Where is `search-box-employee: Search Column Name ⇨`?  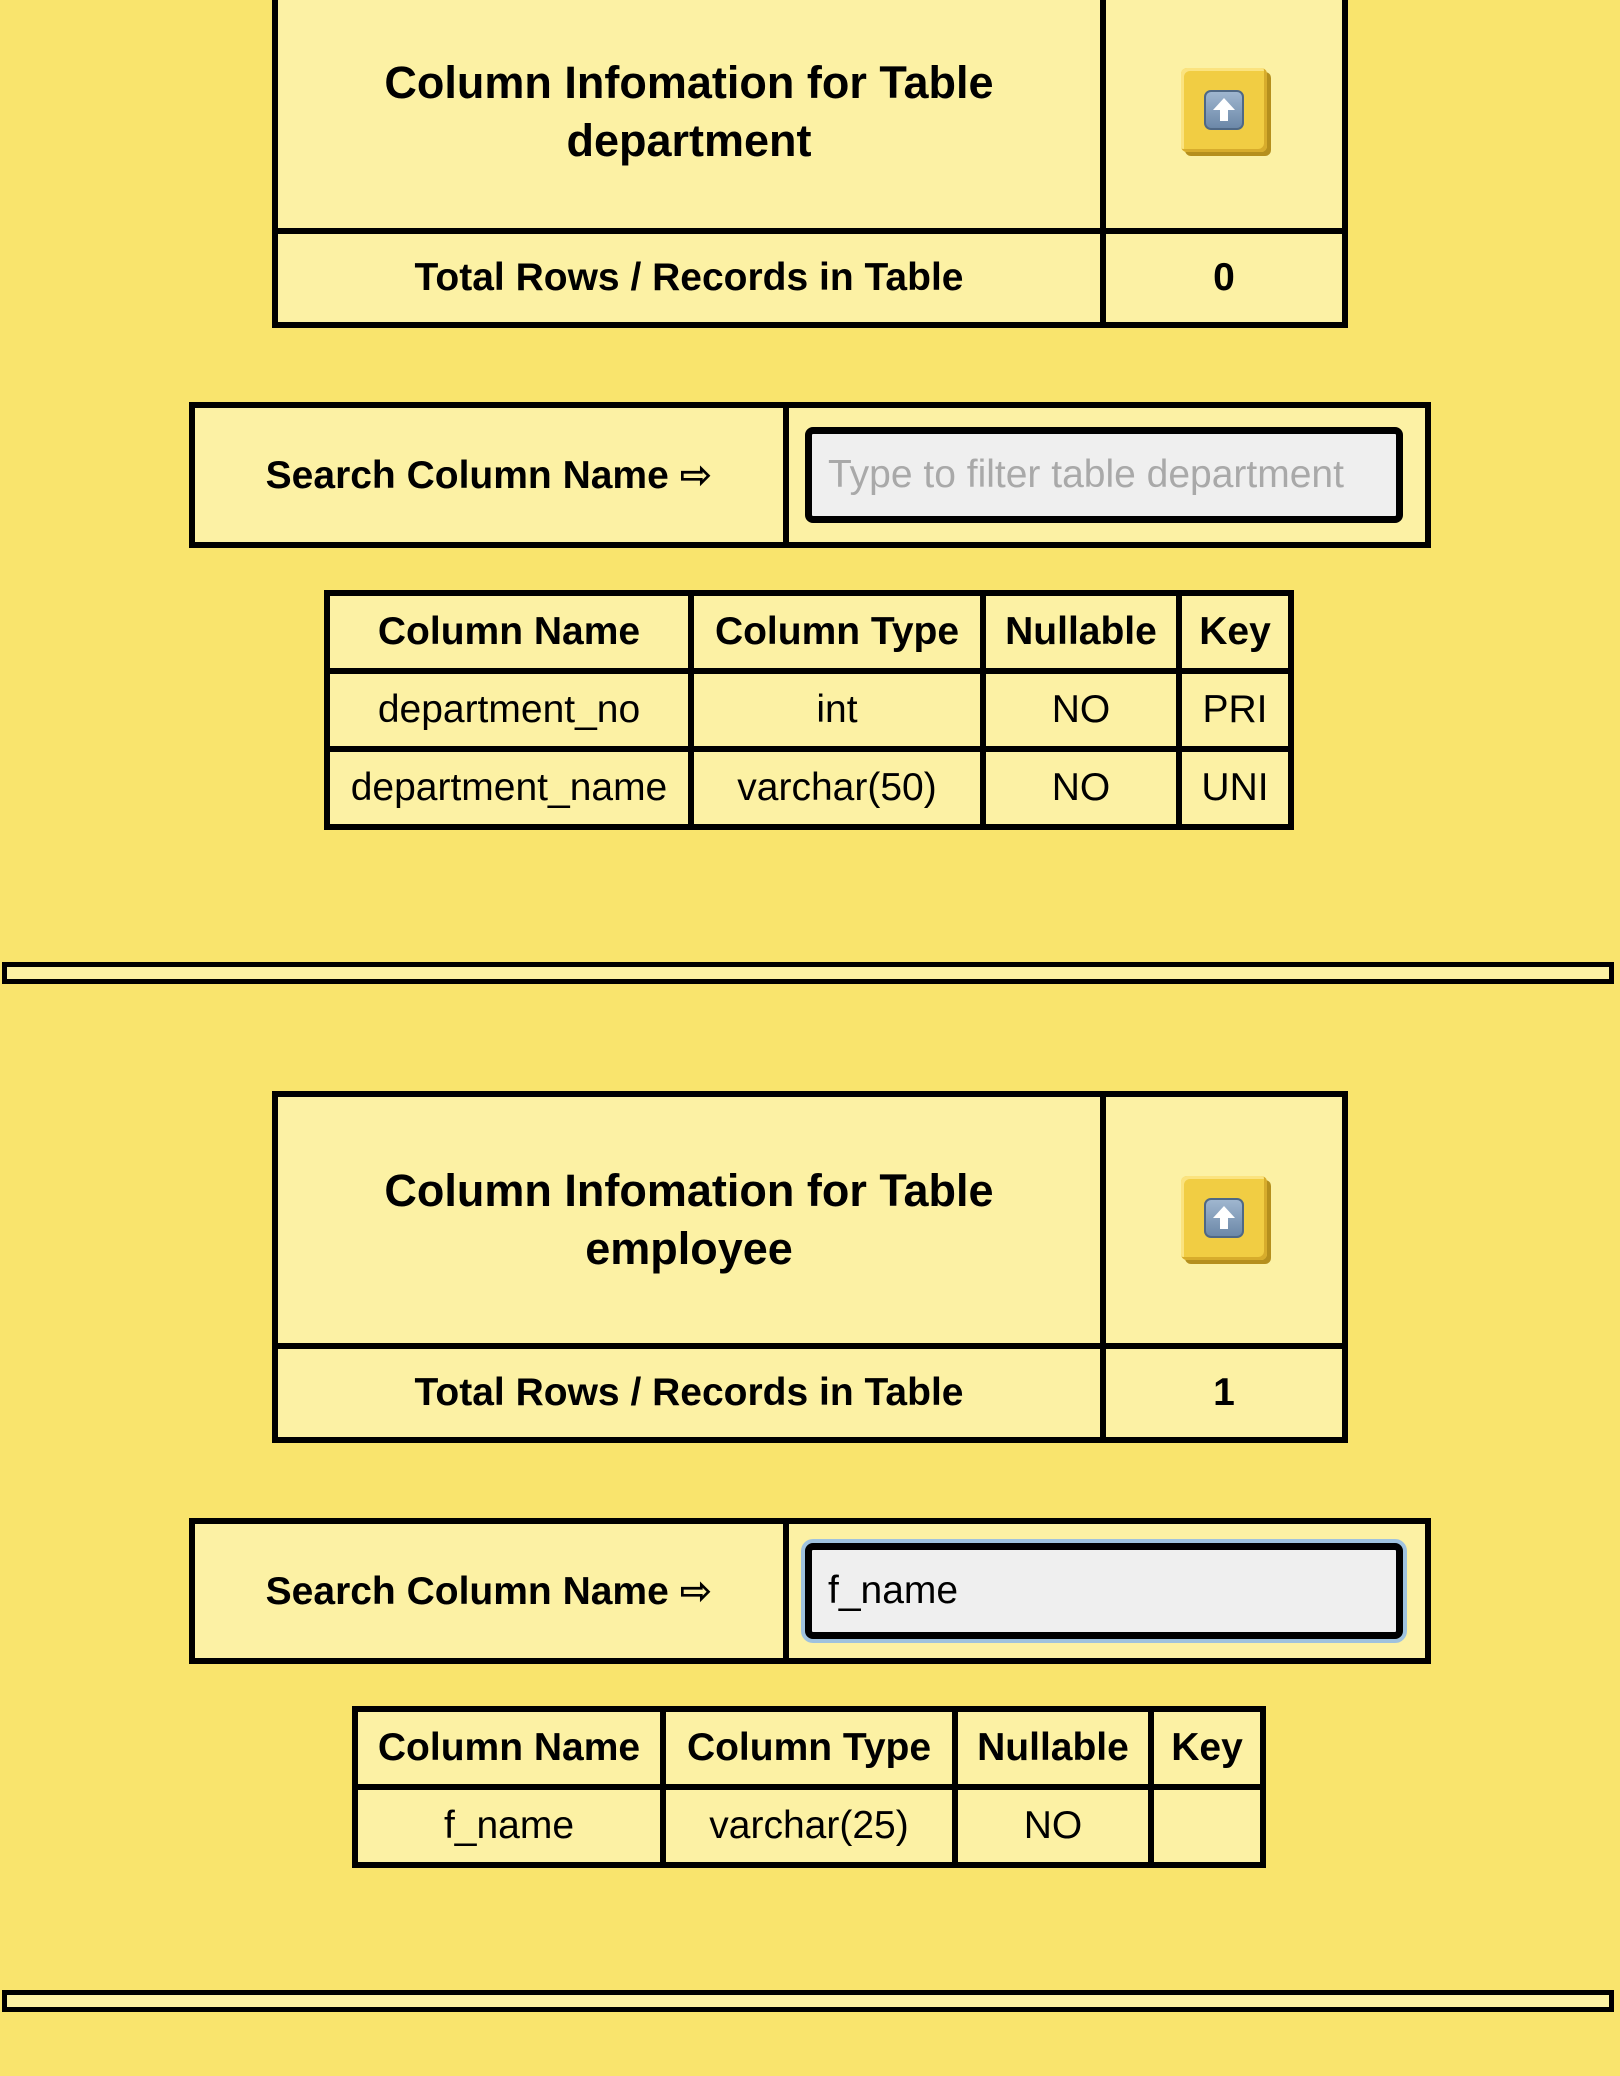
search-box-employee: Search Column Name ⇨ is located at coordinates (810, 1591).